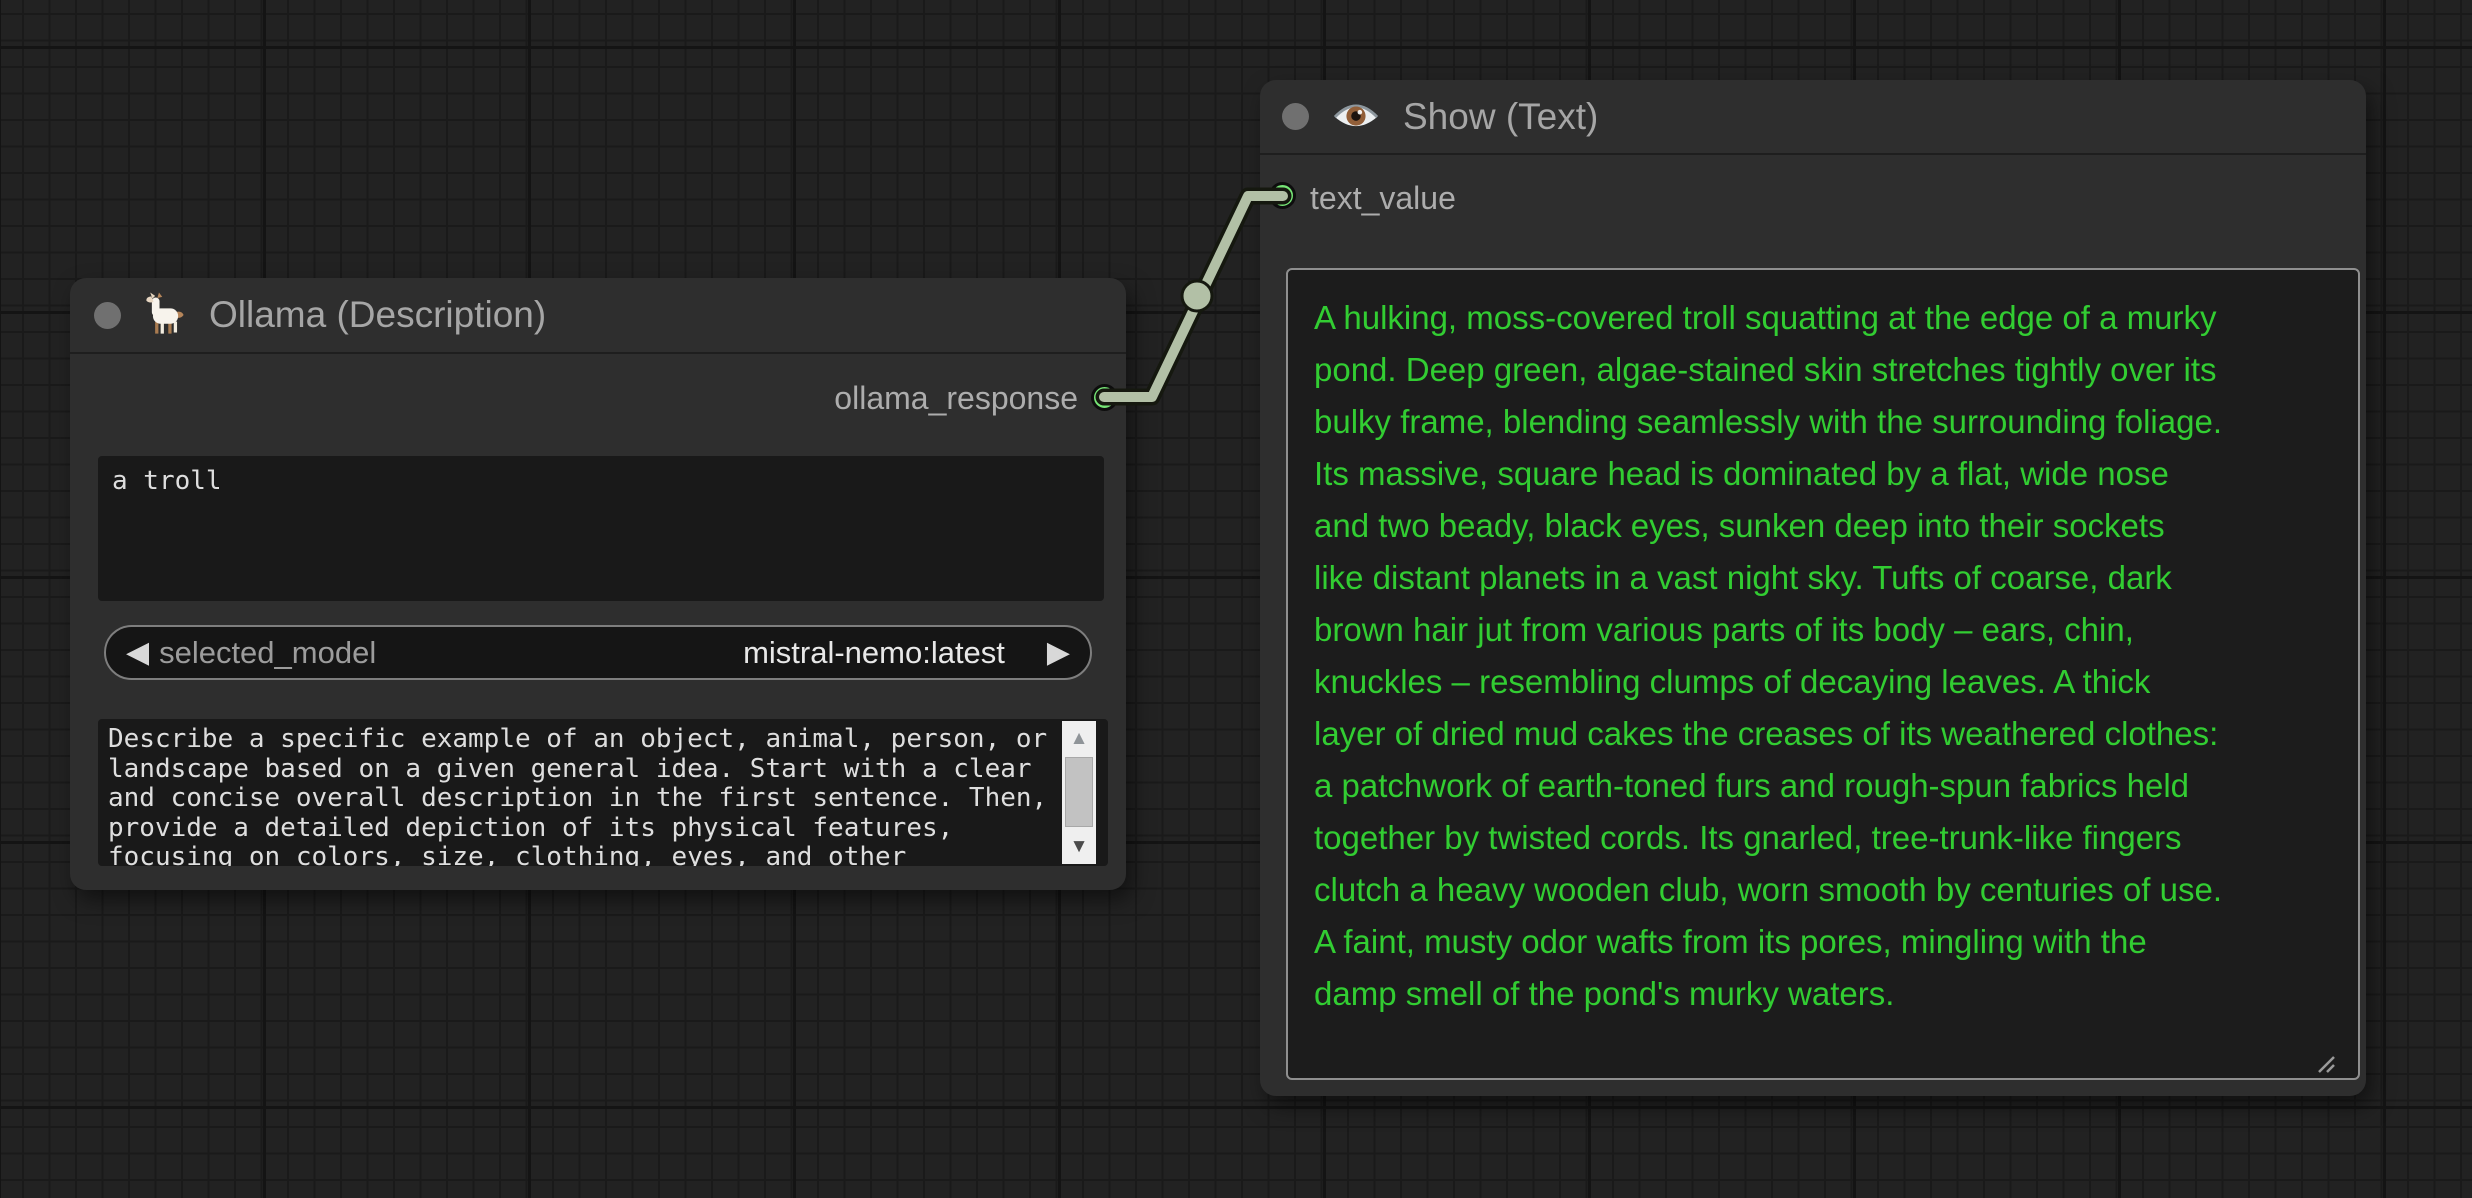 The width and height of the screenshot is (2472, 1198). Describe the element at coordinates (601, 528) in the screenshot. I see `input-text-field: a troll` at that location.